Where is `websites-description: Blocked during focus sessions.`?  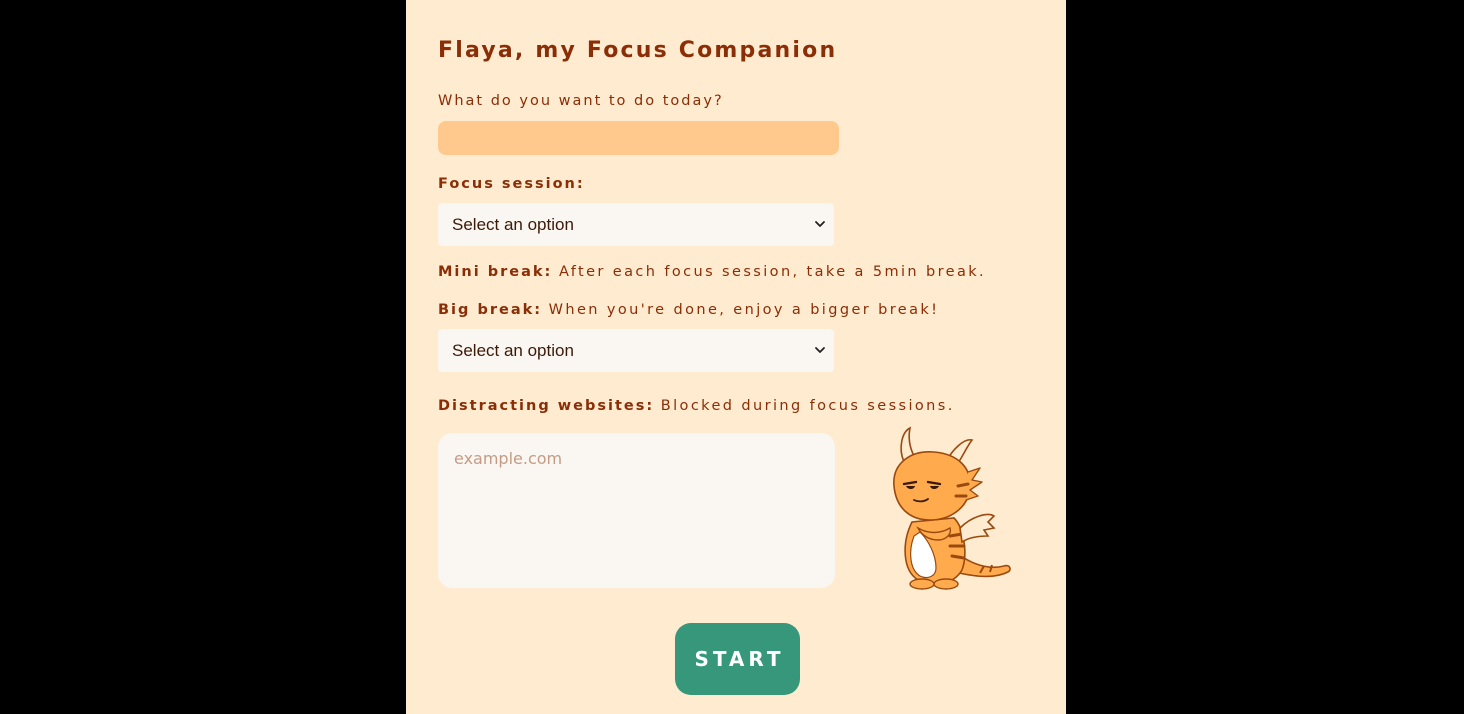
websites-description: Blocked during focus sessions. is located at coordinates (807, 406).